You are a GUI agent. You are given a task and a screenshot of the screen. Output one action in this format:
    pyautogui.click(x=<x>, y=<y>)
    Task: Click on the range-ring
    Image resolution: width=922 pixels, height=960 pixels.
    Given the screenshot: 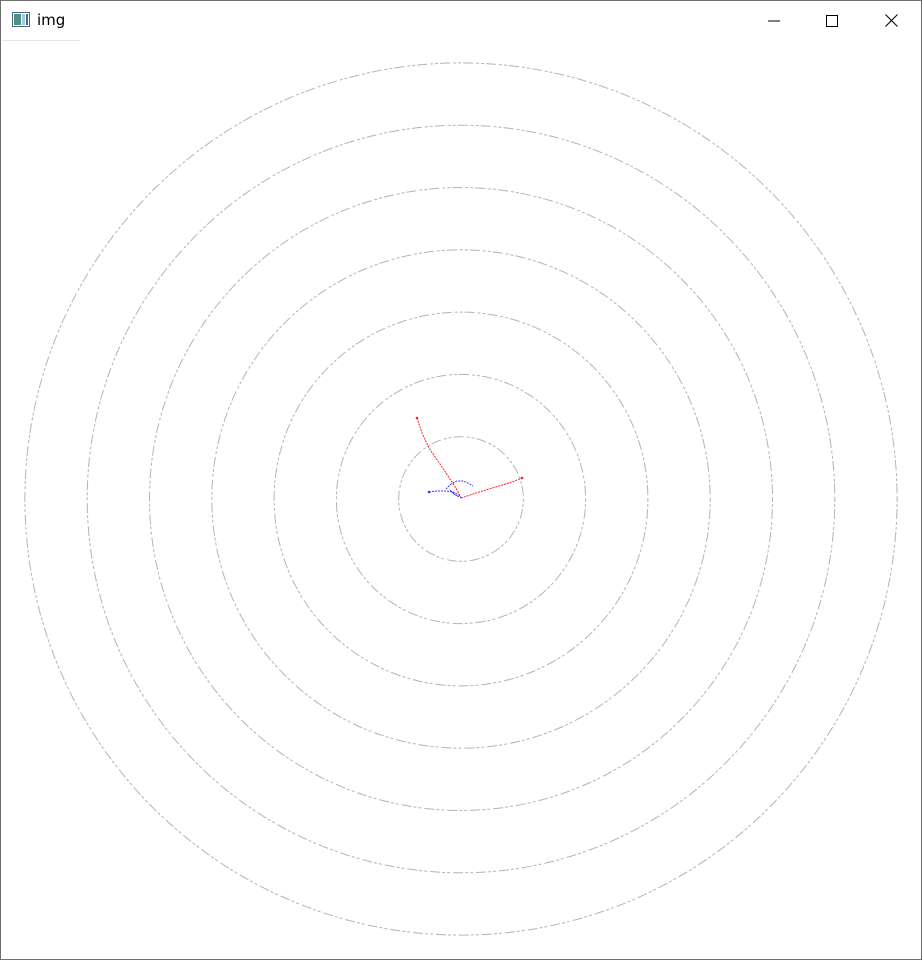 What is the action you would take?
    pyautogui.click(x=461, y=499)
    